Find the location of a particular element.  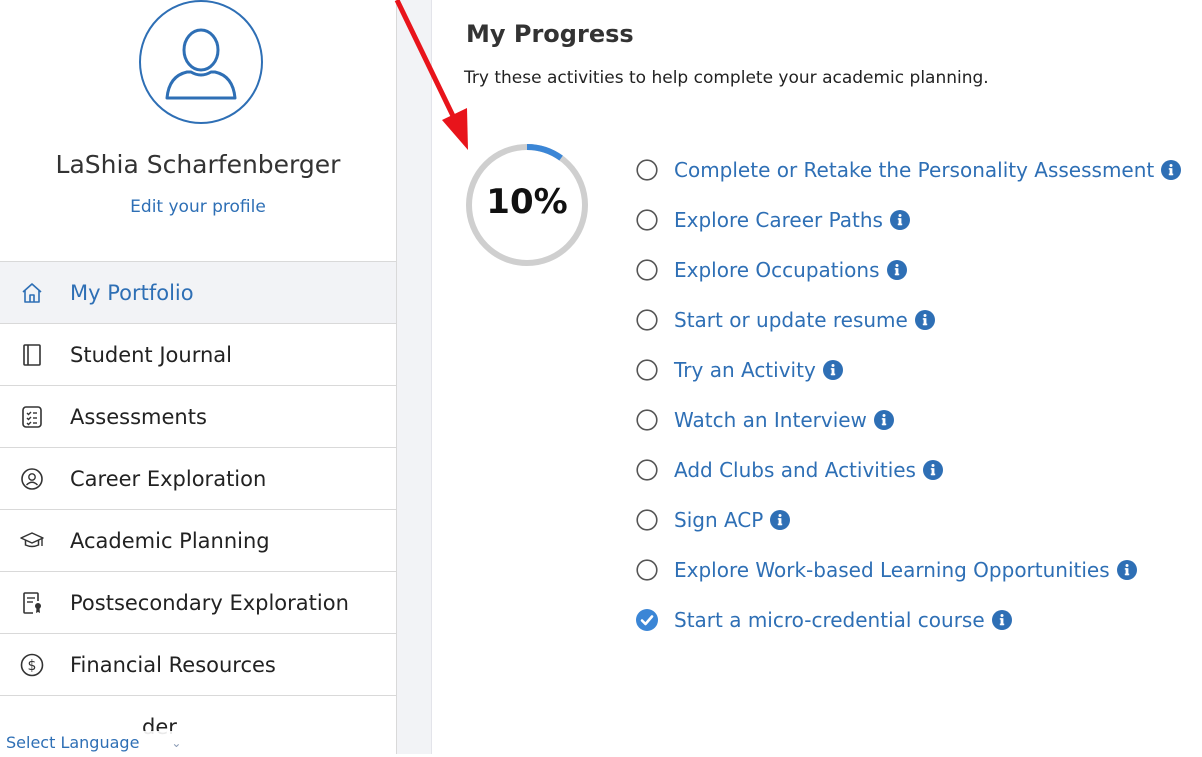

checked-circle-icon is located at coordinates (647, 620).